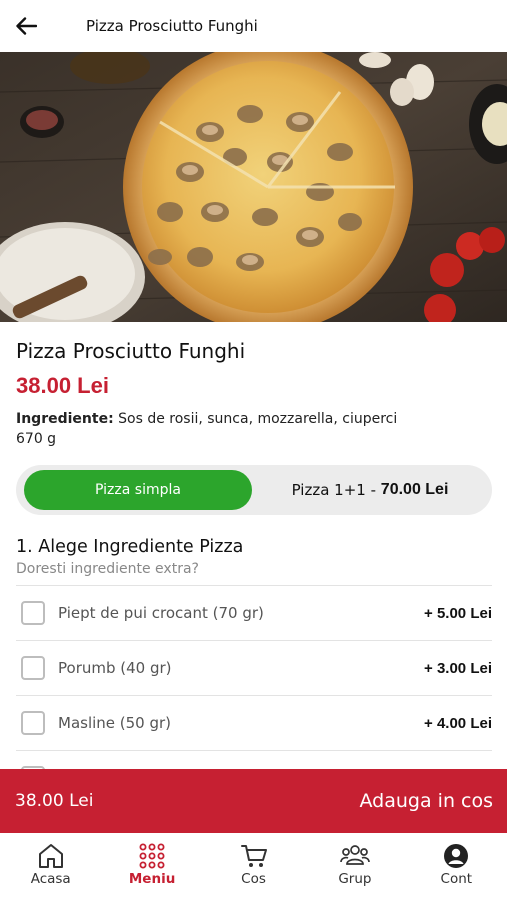  I want to click on cart-total: 38.00 Lei, so click(54, 801).